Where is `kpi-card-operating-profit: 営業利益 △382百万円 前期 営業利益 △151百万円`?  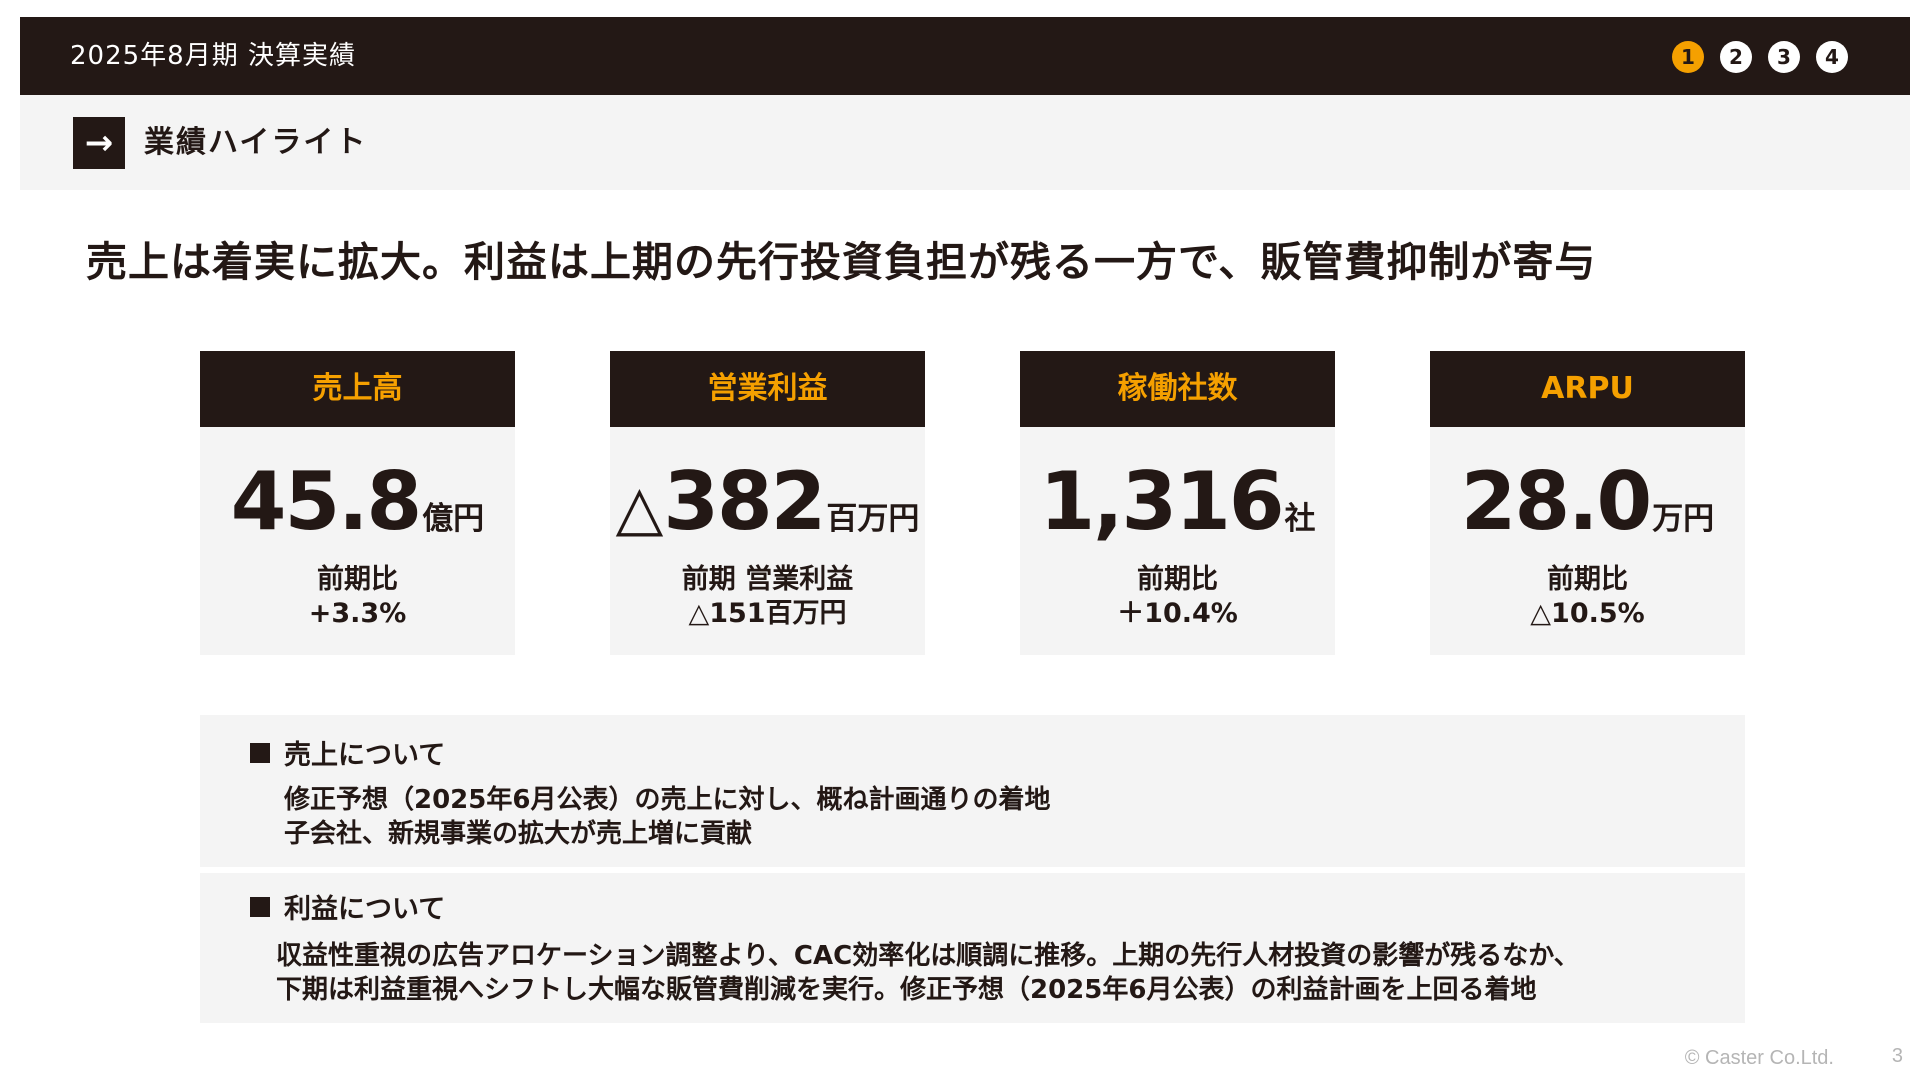 kpi-card-operating-profit: 営業利益 △382百万円 前期 営業利益 △151百万円 is located at coordinates (767, 503).